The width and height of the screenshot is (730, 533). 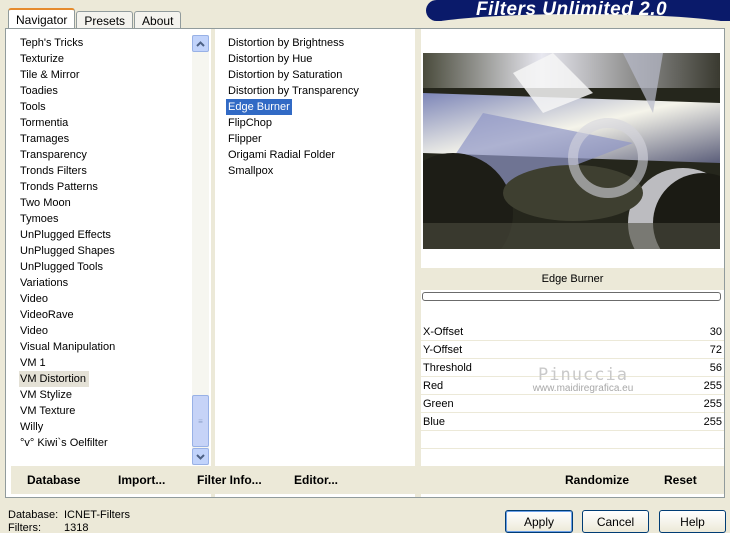 I want to click on filter-item: Smallpox, so click(x=250, y=171).